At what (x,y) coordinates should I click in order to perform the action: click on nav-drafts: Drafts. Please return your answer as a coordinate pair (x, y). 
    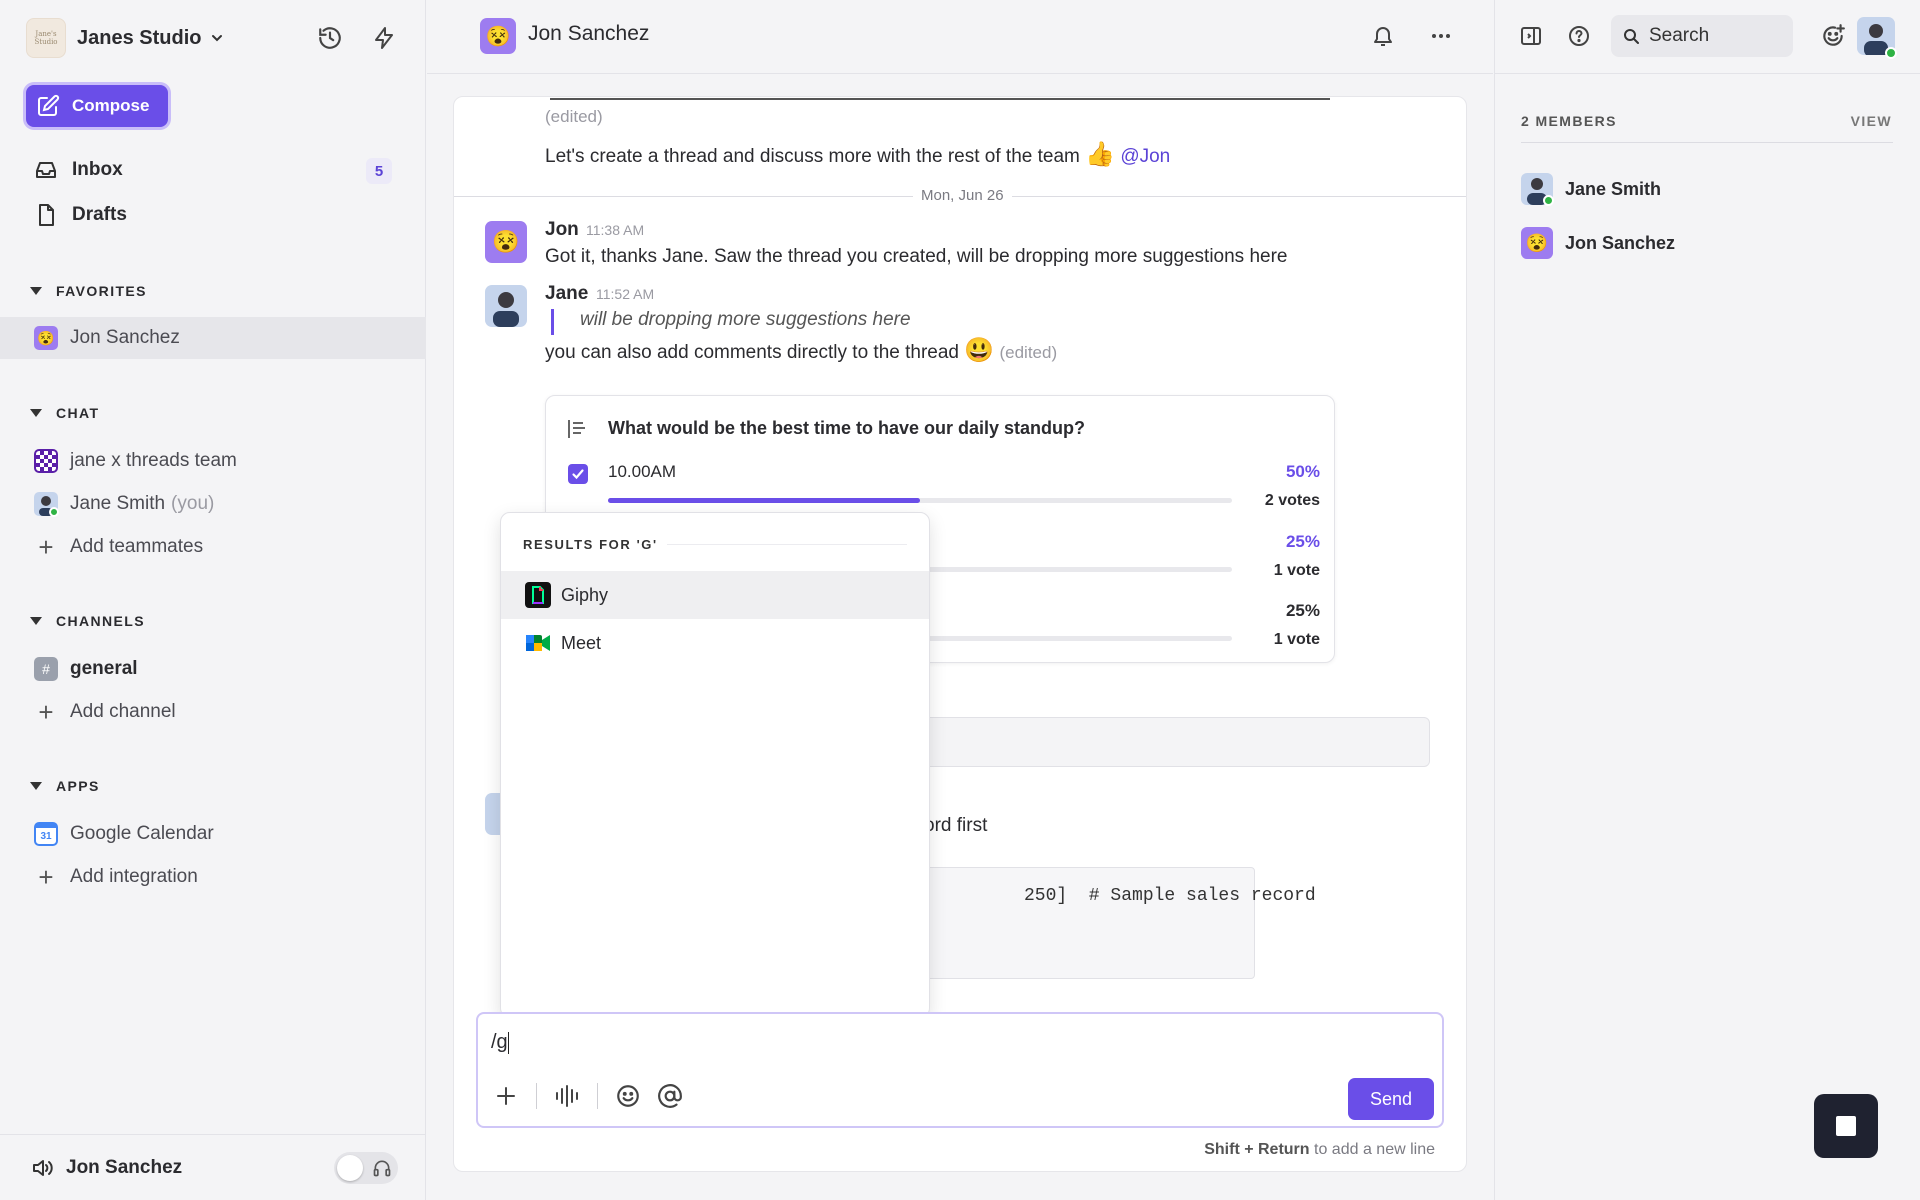
    Looking at the image, I should click on (80, 215).